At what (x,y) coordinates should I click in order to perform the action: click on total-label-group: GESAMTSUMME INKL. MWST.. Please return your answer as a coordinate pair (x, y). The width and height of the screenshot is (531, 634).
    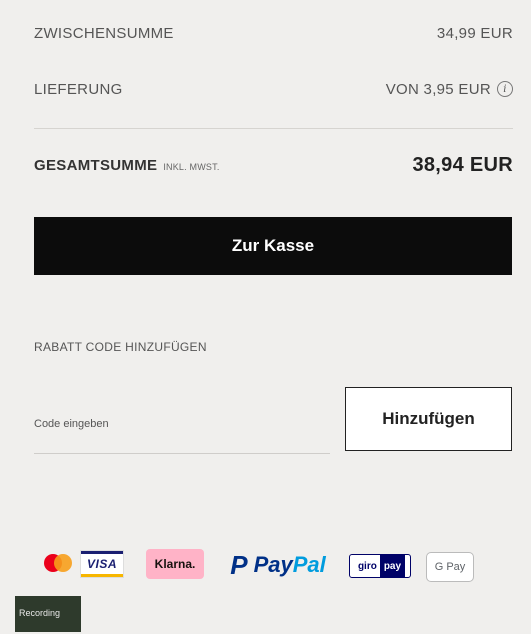
    Looking at the image, I should click on (127, 165).